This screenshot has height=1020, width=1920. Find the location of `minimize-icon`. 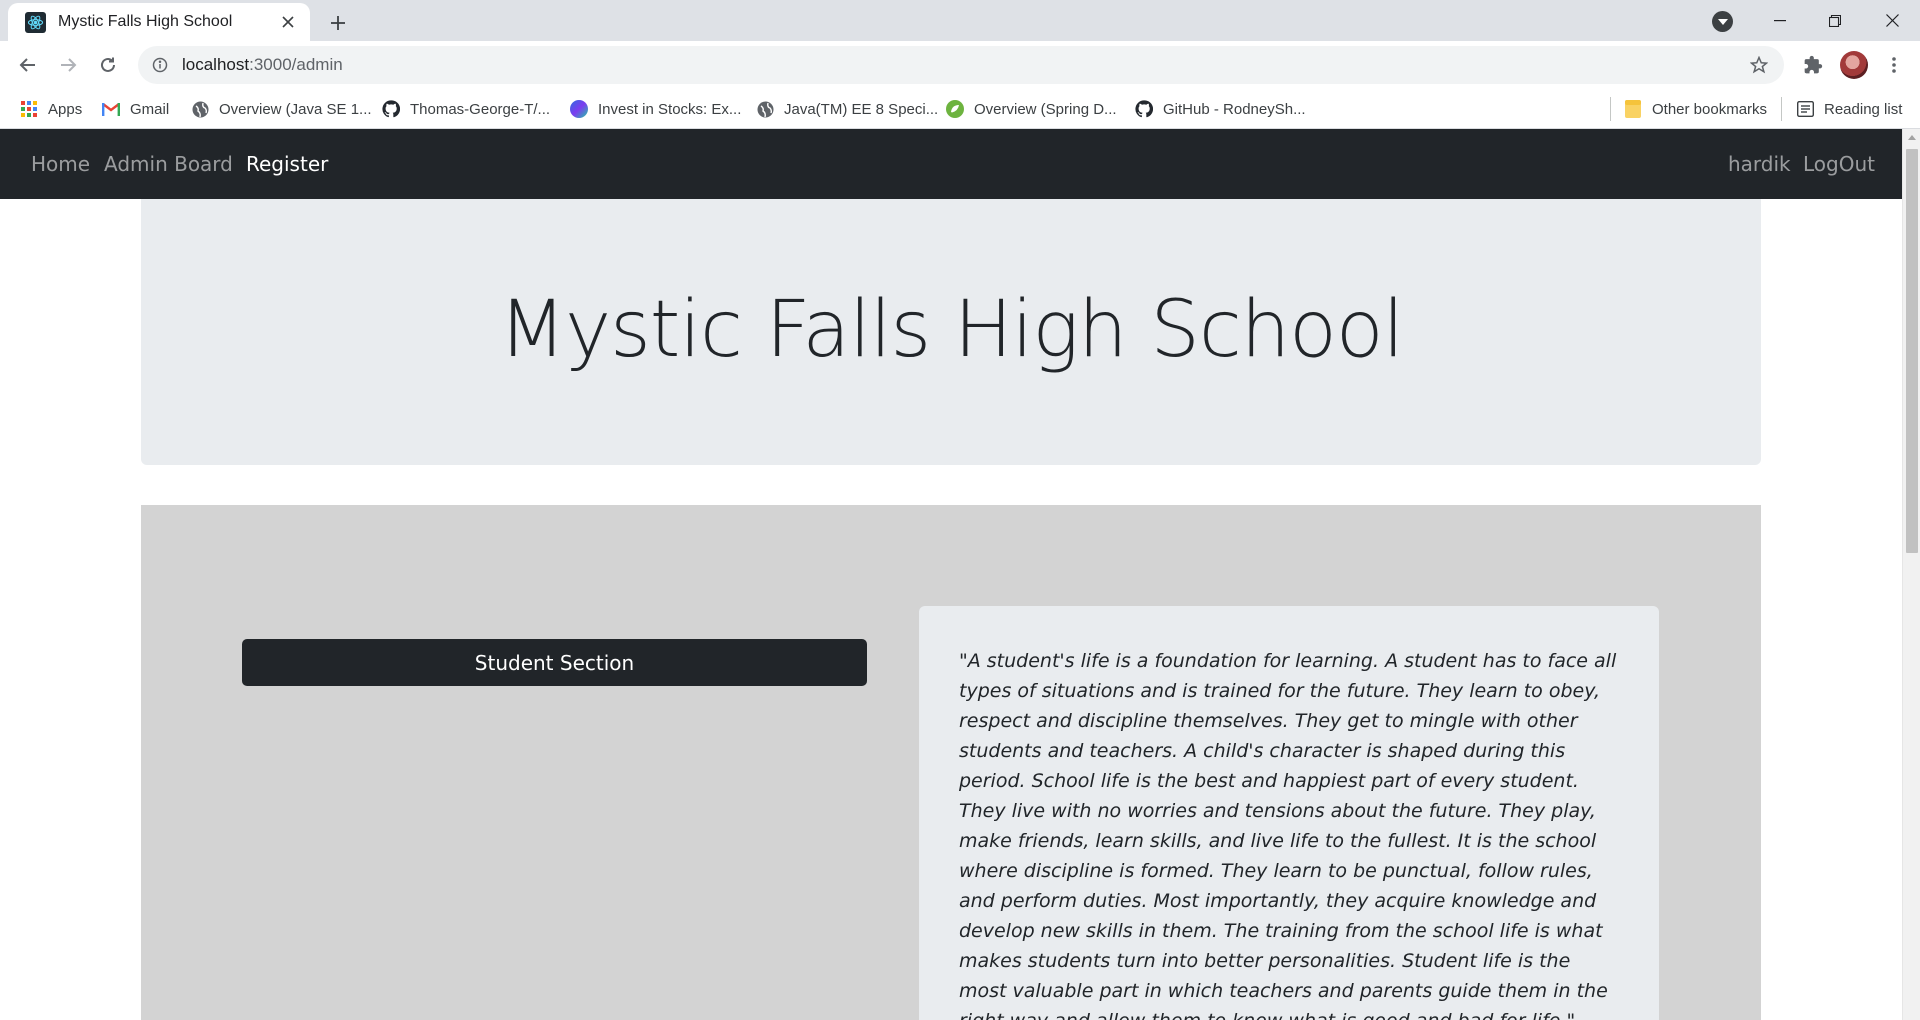

minimize-icon is located at coordinates (1780, 20).